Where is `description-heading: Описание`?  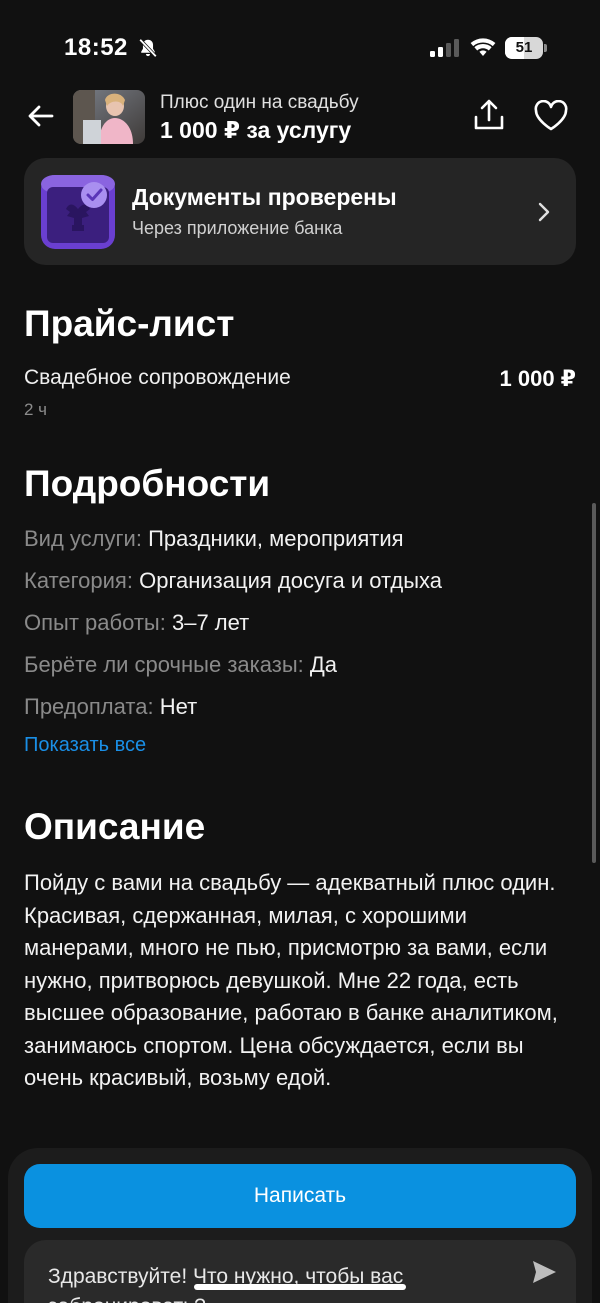 description-heading: Описание is located at coordinates (115, 826).